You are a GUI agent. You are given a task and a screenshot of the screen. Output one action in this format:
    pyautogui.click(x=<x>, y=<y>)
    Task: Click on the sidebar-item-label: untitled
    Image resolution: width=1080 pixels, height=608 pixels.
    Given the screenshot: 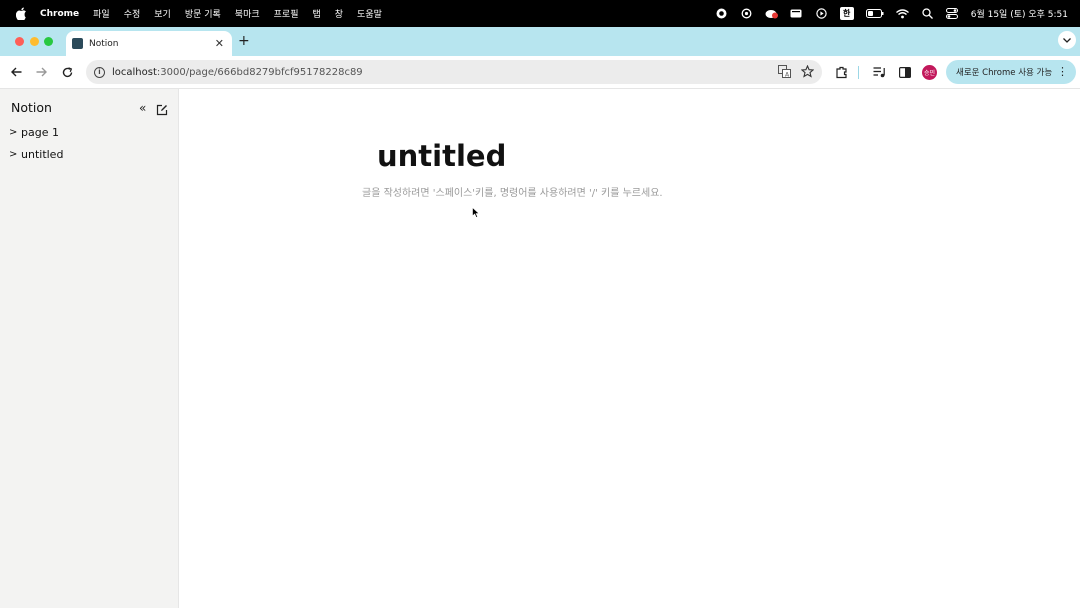 What is the action you would take?
    pyautogui.click(x=42, y=154)
    